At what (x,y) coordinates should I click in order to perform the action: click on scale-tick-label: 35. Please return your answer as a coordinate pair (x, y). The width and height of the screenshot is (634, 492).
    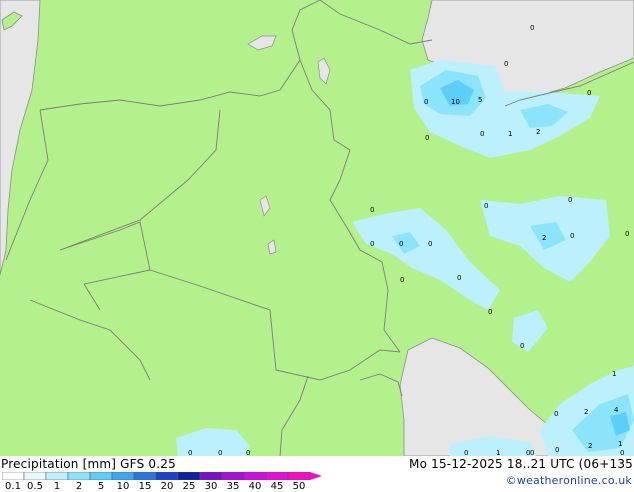
    Looking at the image, I should click on (233, 486).